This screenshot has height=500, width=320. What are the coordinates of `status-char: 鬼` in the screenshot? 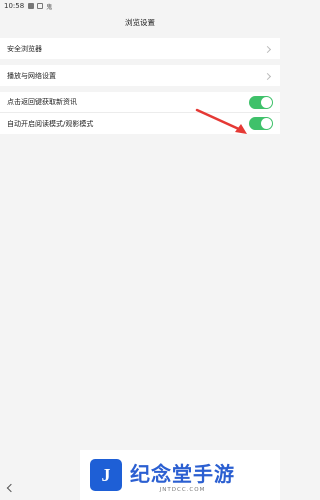 It's located at (49, 7).